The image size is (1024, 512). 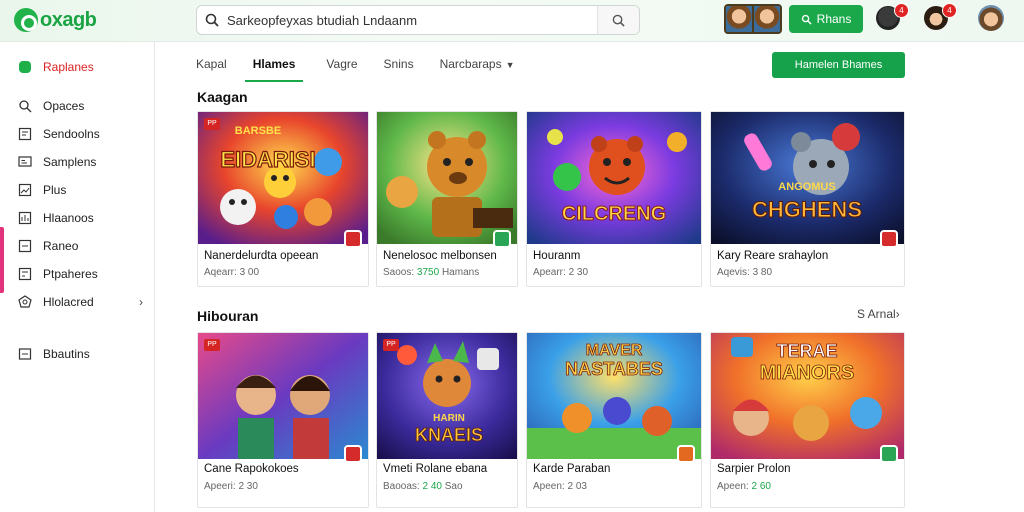 What do you see at coordinates (807, 420) in the screenshot?
I see `game-card: TERAE MIANORS Sarpier Prolon Apeen: 2 60` at bounding box center [807, 420].